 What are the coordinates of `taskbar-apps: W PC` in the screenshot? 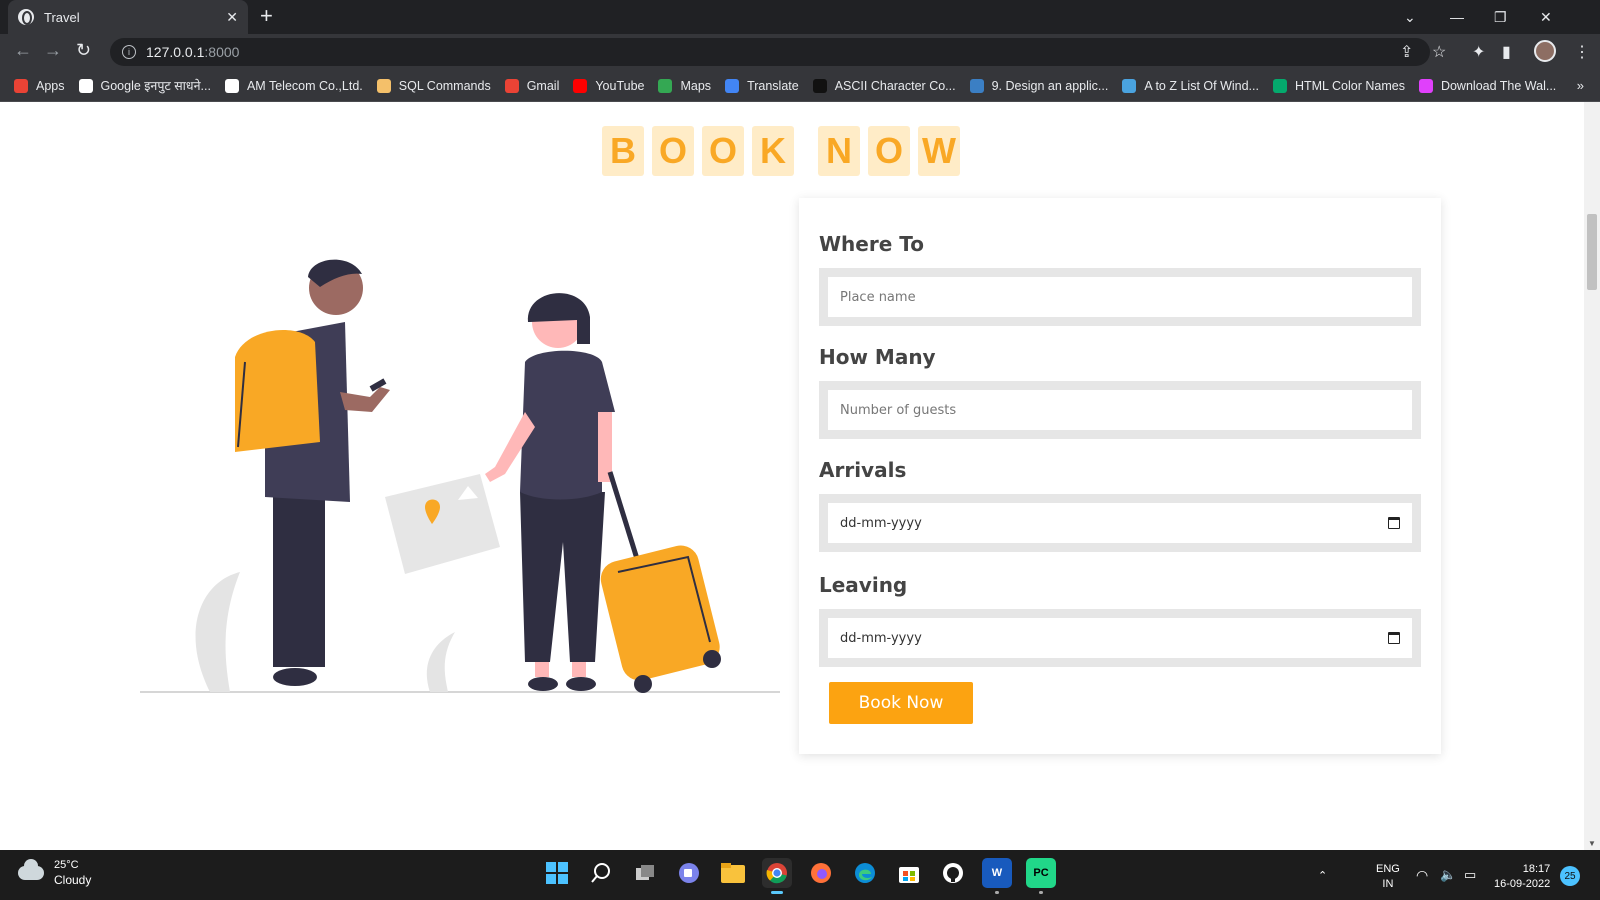 It's located at (806, 876).